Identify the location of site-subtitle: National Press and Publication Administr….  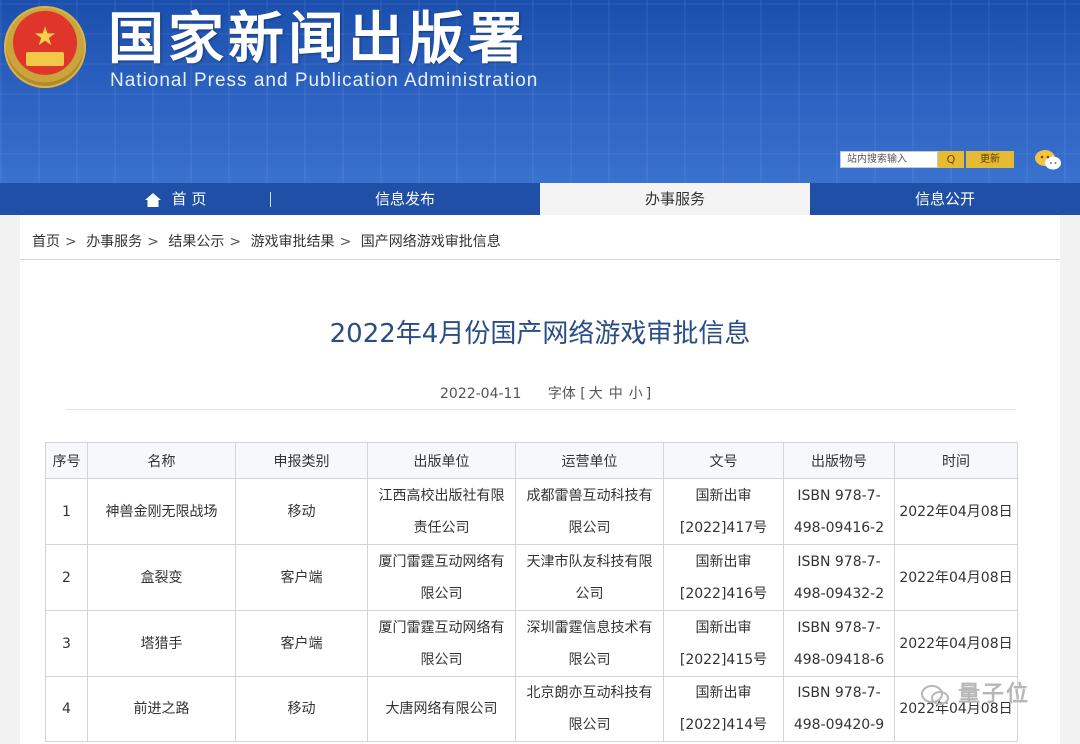
(324, 80).